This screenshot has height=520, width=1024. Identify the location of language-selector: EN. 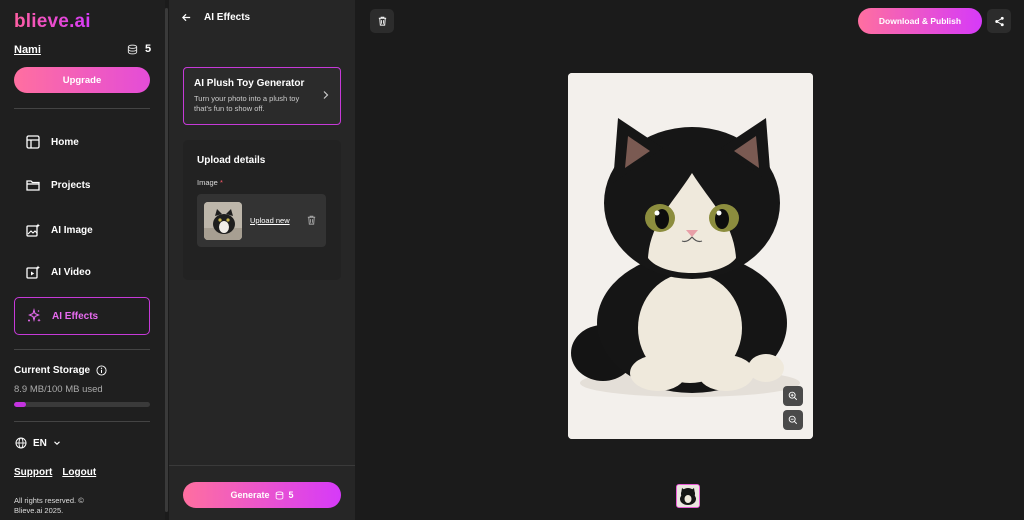
(38, 443).